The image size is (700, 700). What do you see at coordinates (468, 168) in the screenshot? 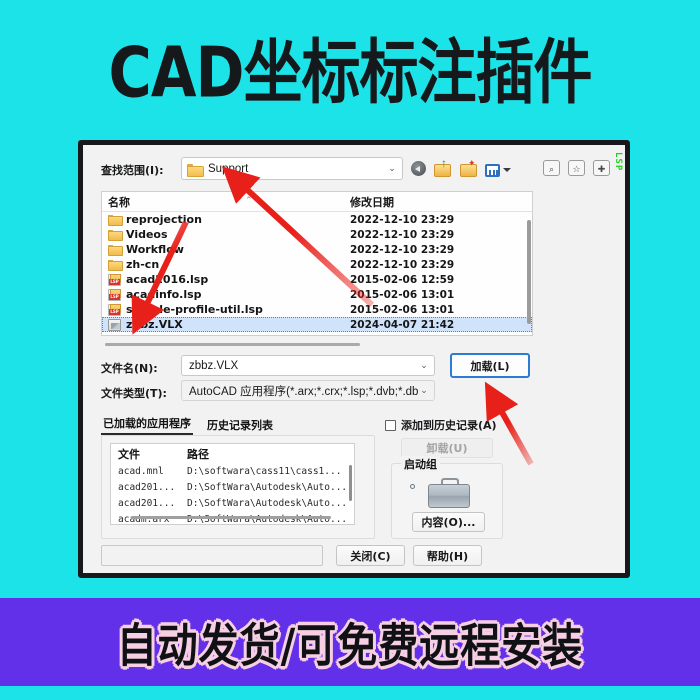
I see `new-folder-icon` at bounding box center [468, 168].